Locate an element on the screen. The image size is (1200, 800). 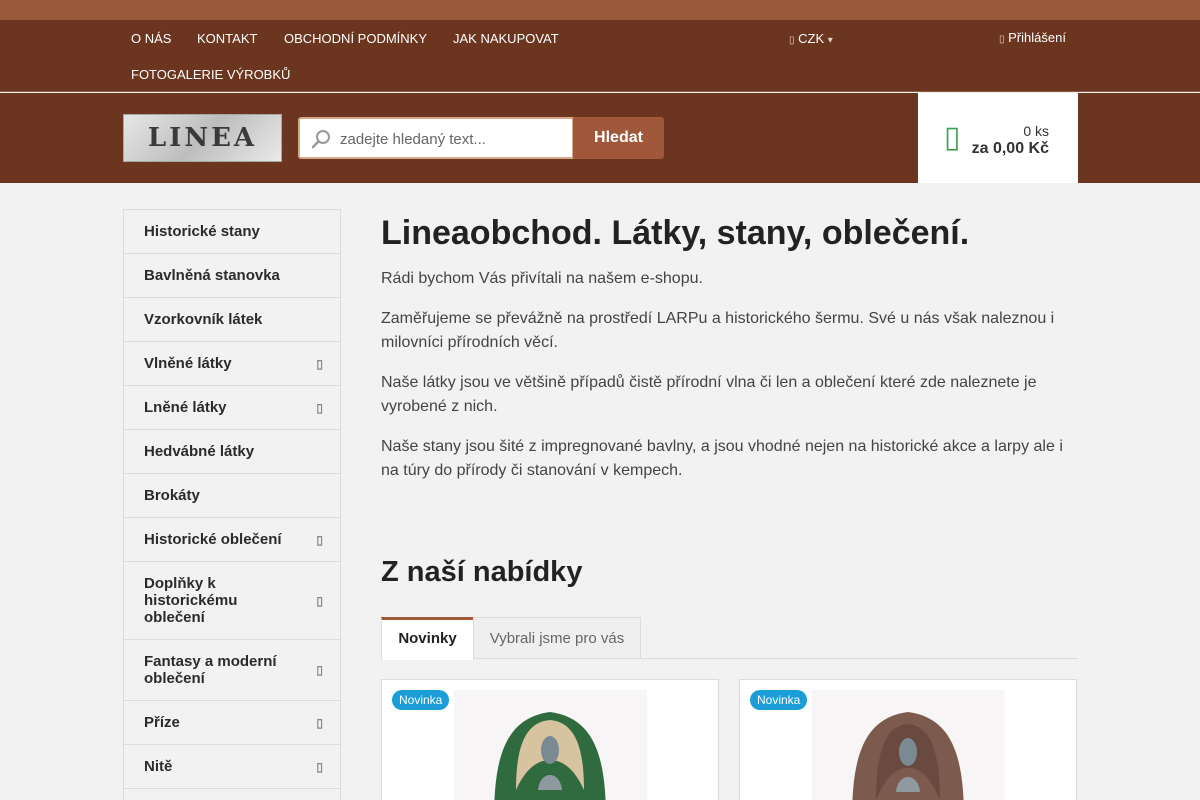
login-link: ▯ Přihlášení is located at coordinates (1032, 37).